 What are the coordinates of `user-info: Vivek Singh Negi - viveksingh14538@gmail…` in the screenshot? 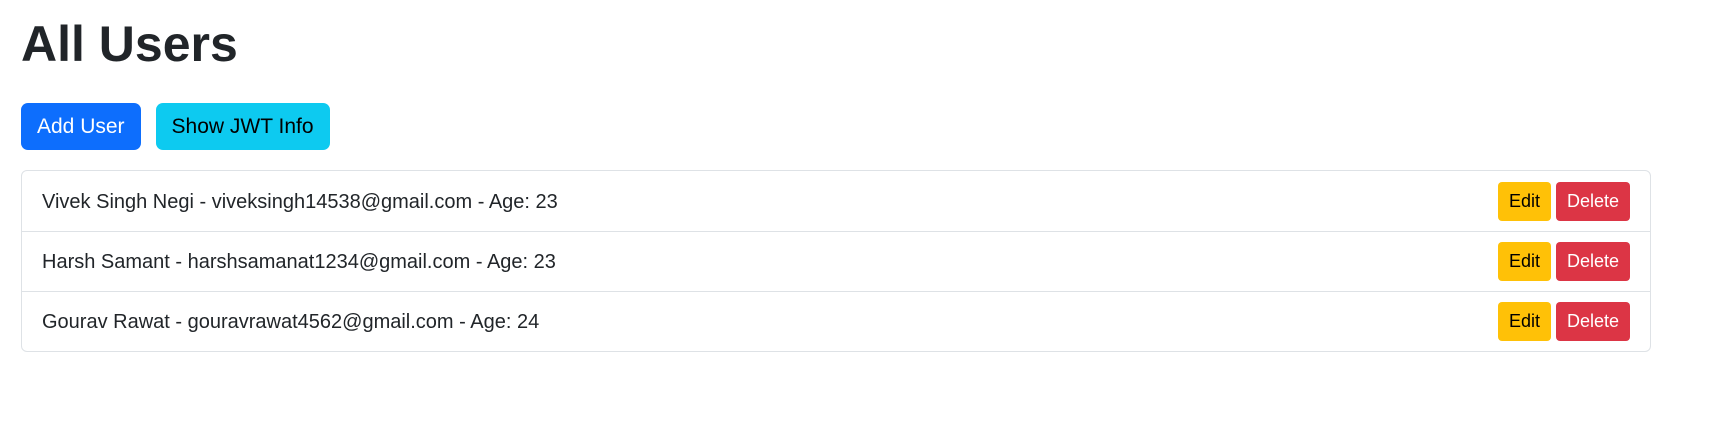 It's located at (300, 201).